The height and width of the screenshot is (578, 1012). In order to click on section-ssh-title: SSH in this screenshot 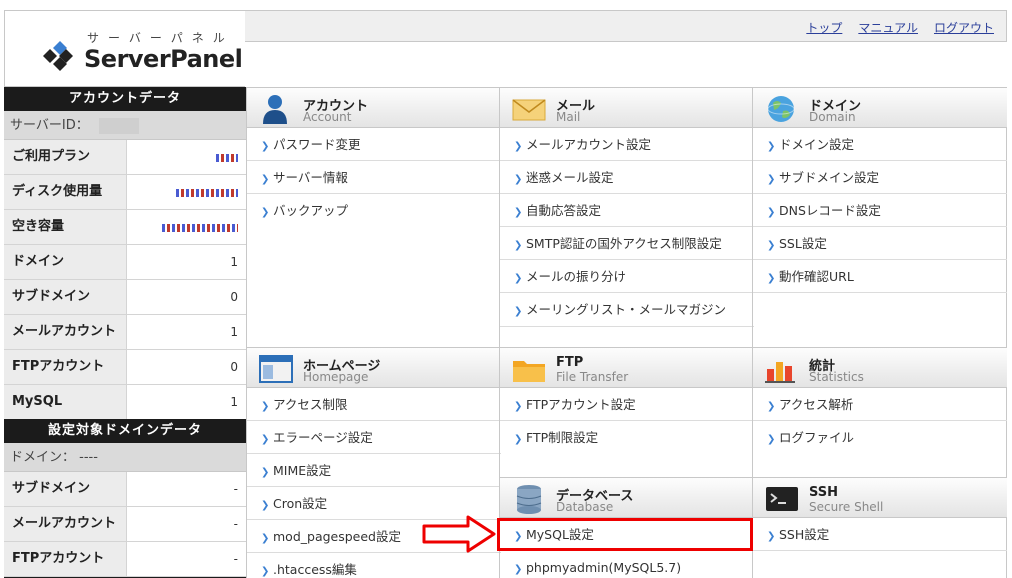, I will do `click(824, 492)`.